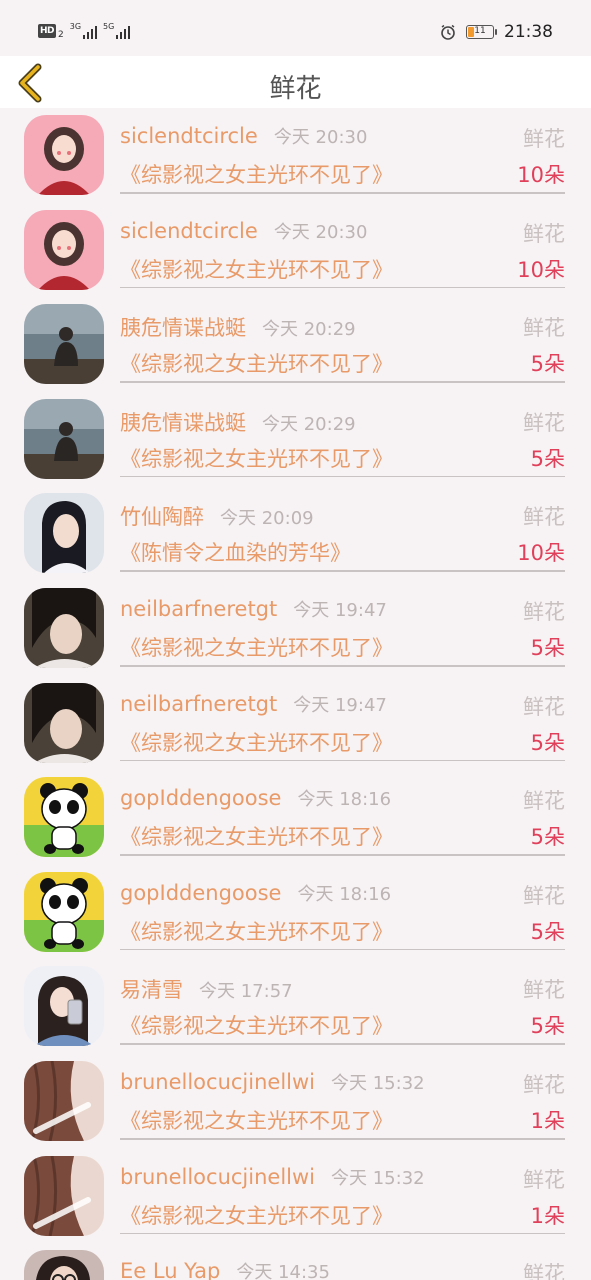 Image resolution: width=591 pixels, height=1280 pixels. I want to click on battery-icon: 11, so click(481, 32).